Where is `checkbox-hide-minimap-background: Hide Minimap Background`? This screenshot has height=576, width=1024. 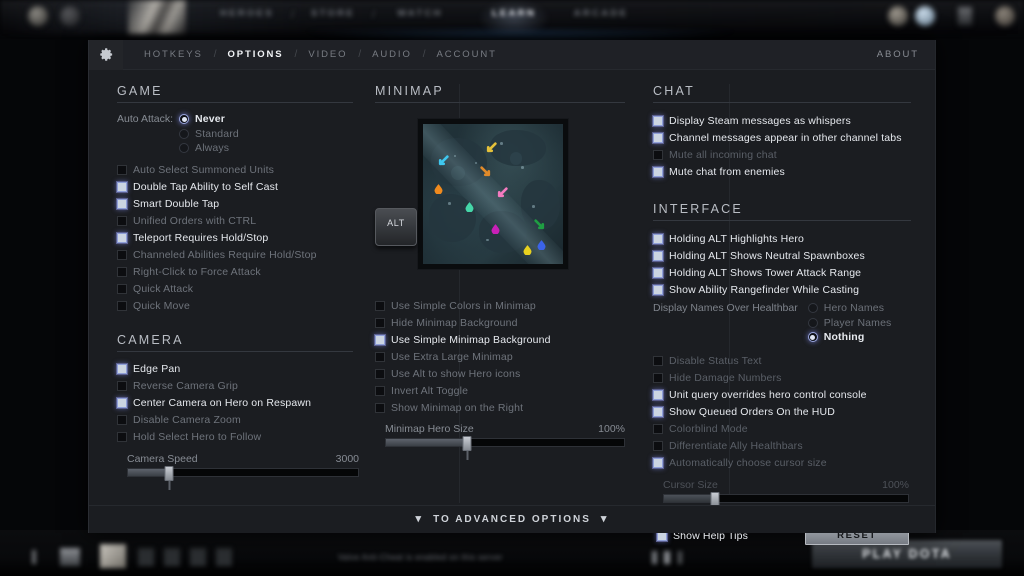
checkbox-hide-minimap-background: Hide Minimap Background is located at coordinates (507, 322).